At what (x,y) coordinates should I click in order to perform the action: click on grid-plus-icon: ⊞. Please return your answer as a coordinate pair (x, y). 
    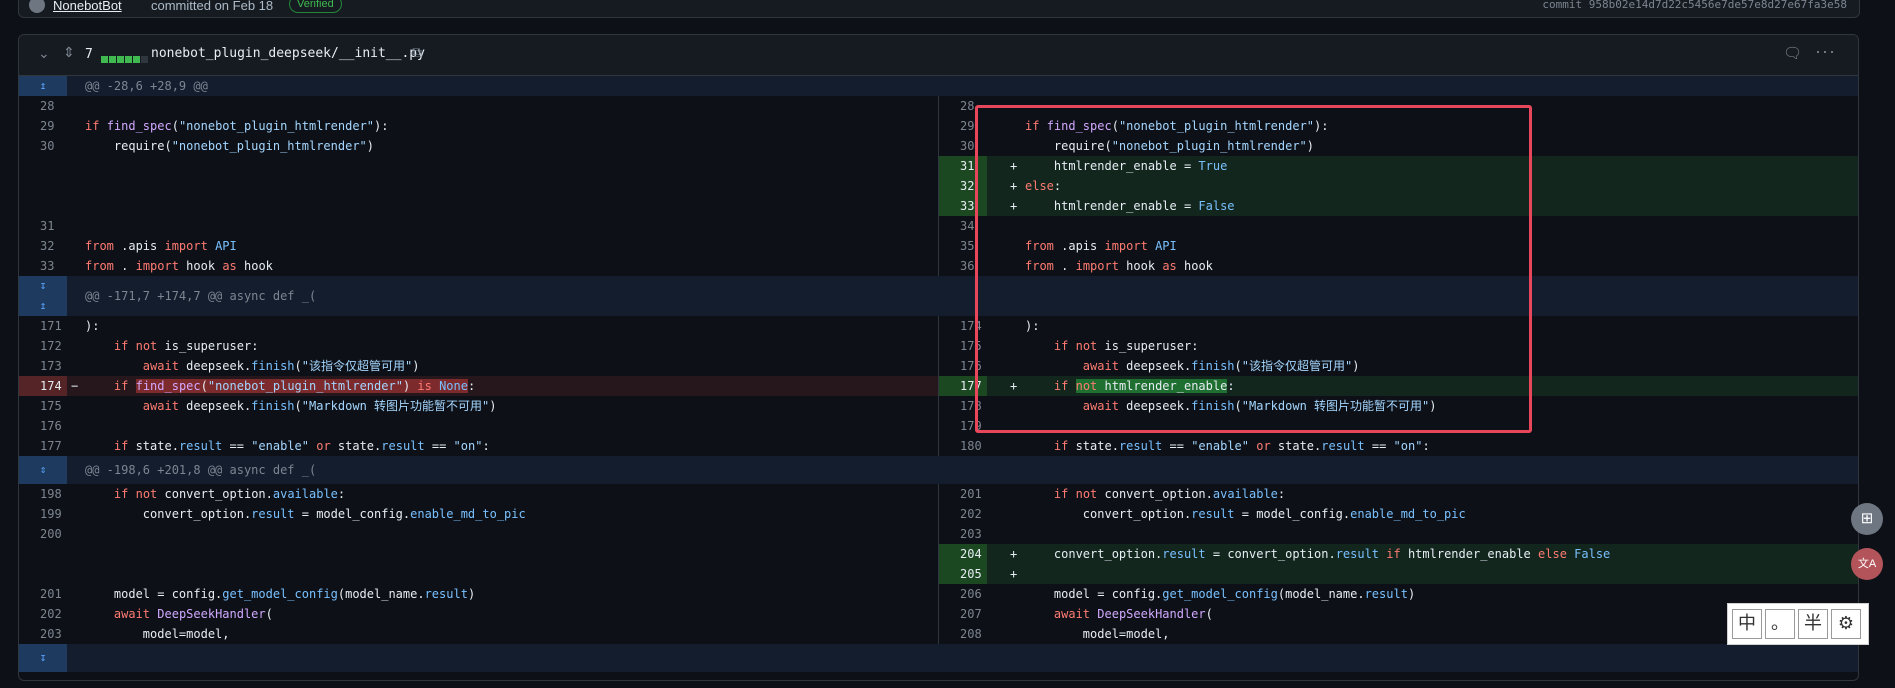
    Looking at the image, I should click on (1867, 519).